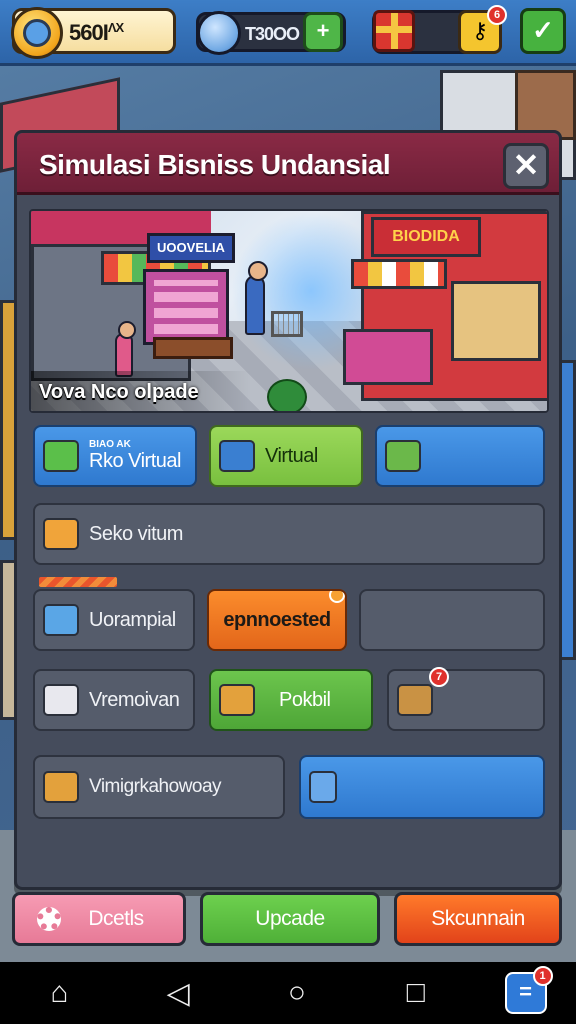 This screenshot has height=1024, width=576. Describe the element at coordinates (37, 33) in the screenshot. I see `coin-icon` at that location.